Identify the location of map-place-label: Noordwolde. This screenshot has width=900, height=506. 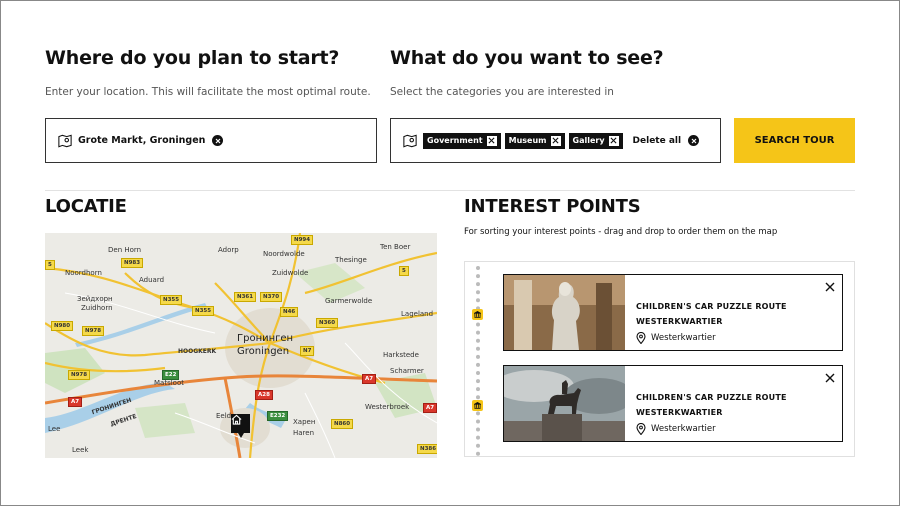
(284, 254).